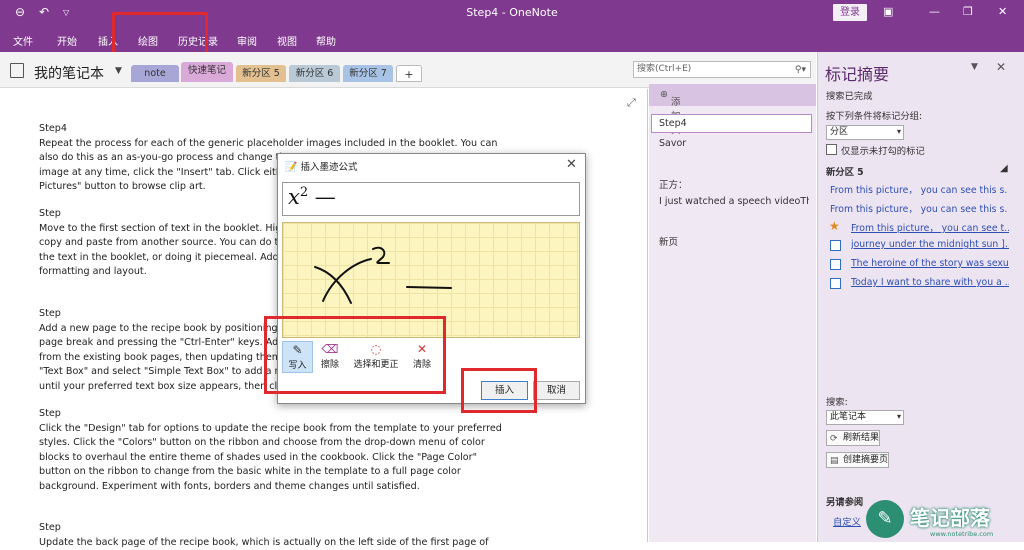 The width and height of the screenshot is (1024, 550). What do you see at coordinates (734, 143) in the screenshot?
I see `page-item-savor: Savor` at bounding box center [734, 143].